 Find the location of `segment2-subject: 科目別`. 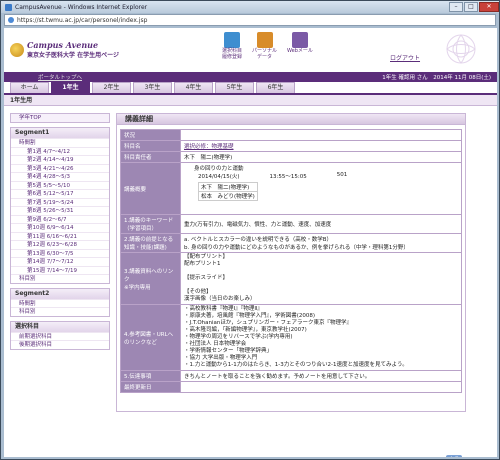

segment2-subject: 科目別 is located at coordinates (60, 311).